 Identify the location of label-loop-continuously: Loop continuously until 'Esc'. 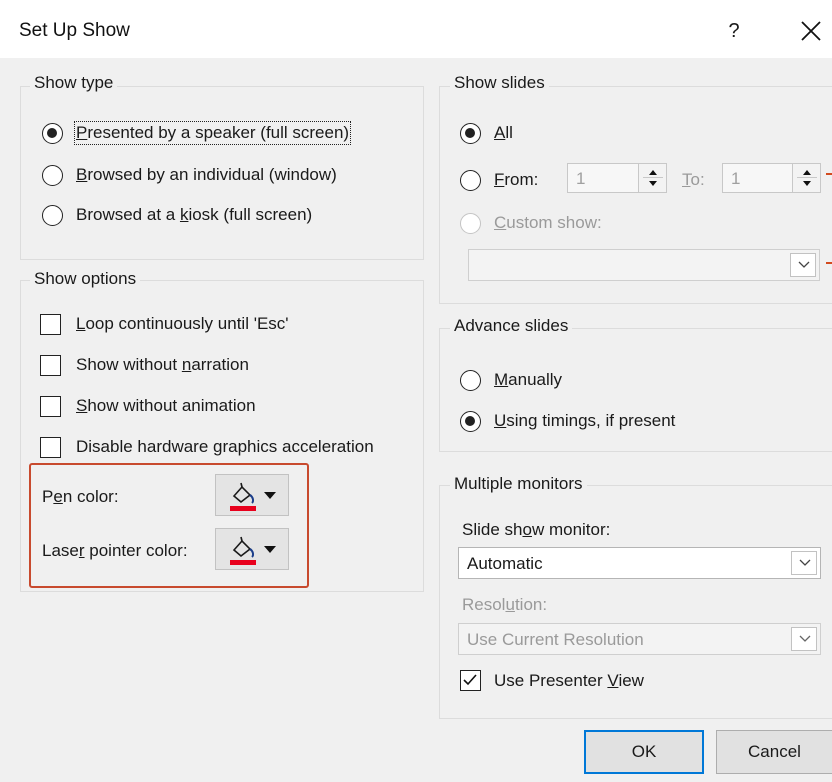
(182, 324).